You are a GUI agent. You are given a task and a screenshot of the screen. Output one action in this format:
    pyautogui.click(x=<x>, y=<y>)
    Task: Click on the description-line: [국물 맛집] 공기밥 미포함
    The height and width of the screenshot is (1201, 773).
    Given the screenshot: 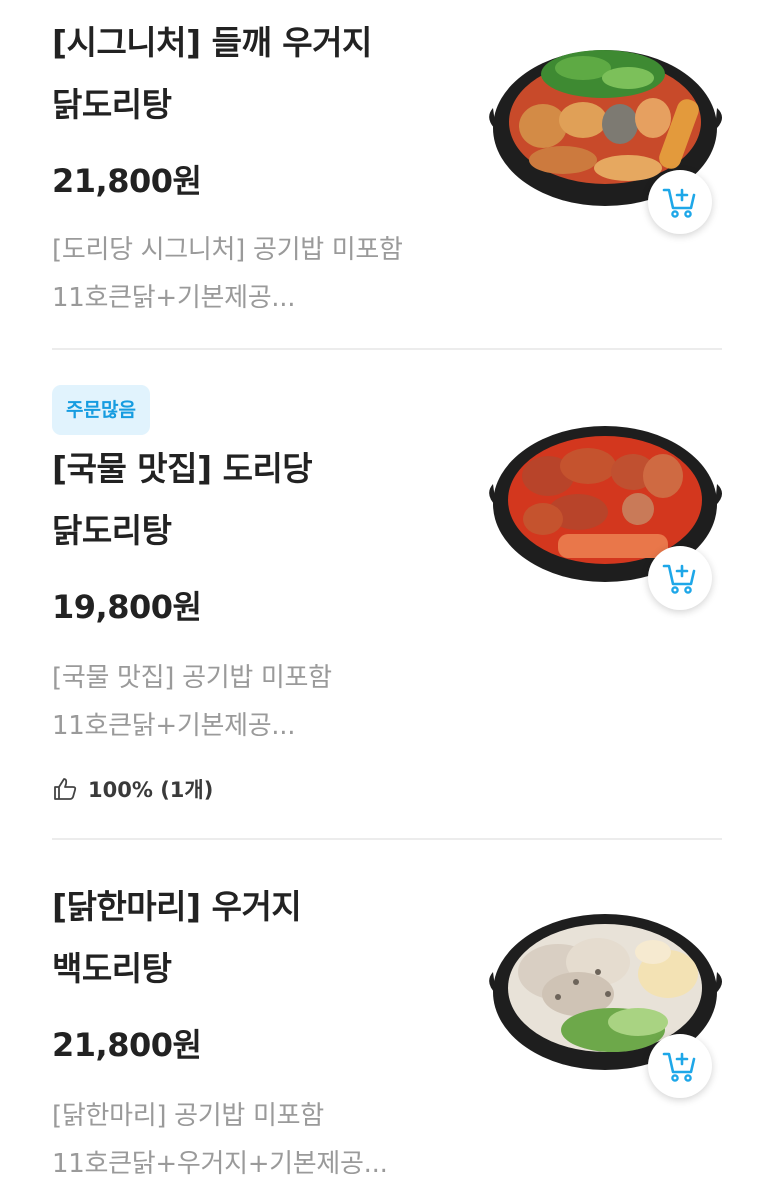 What is the action you would take?
    pyautogui.click(x=192, y=678)
    